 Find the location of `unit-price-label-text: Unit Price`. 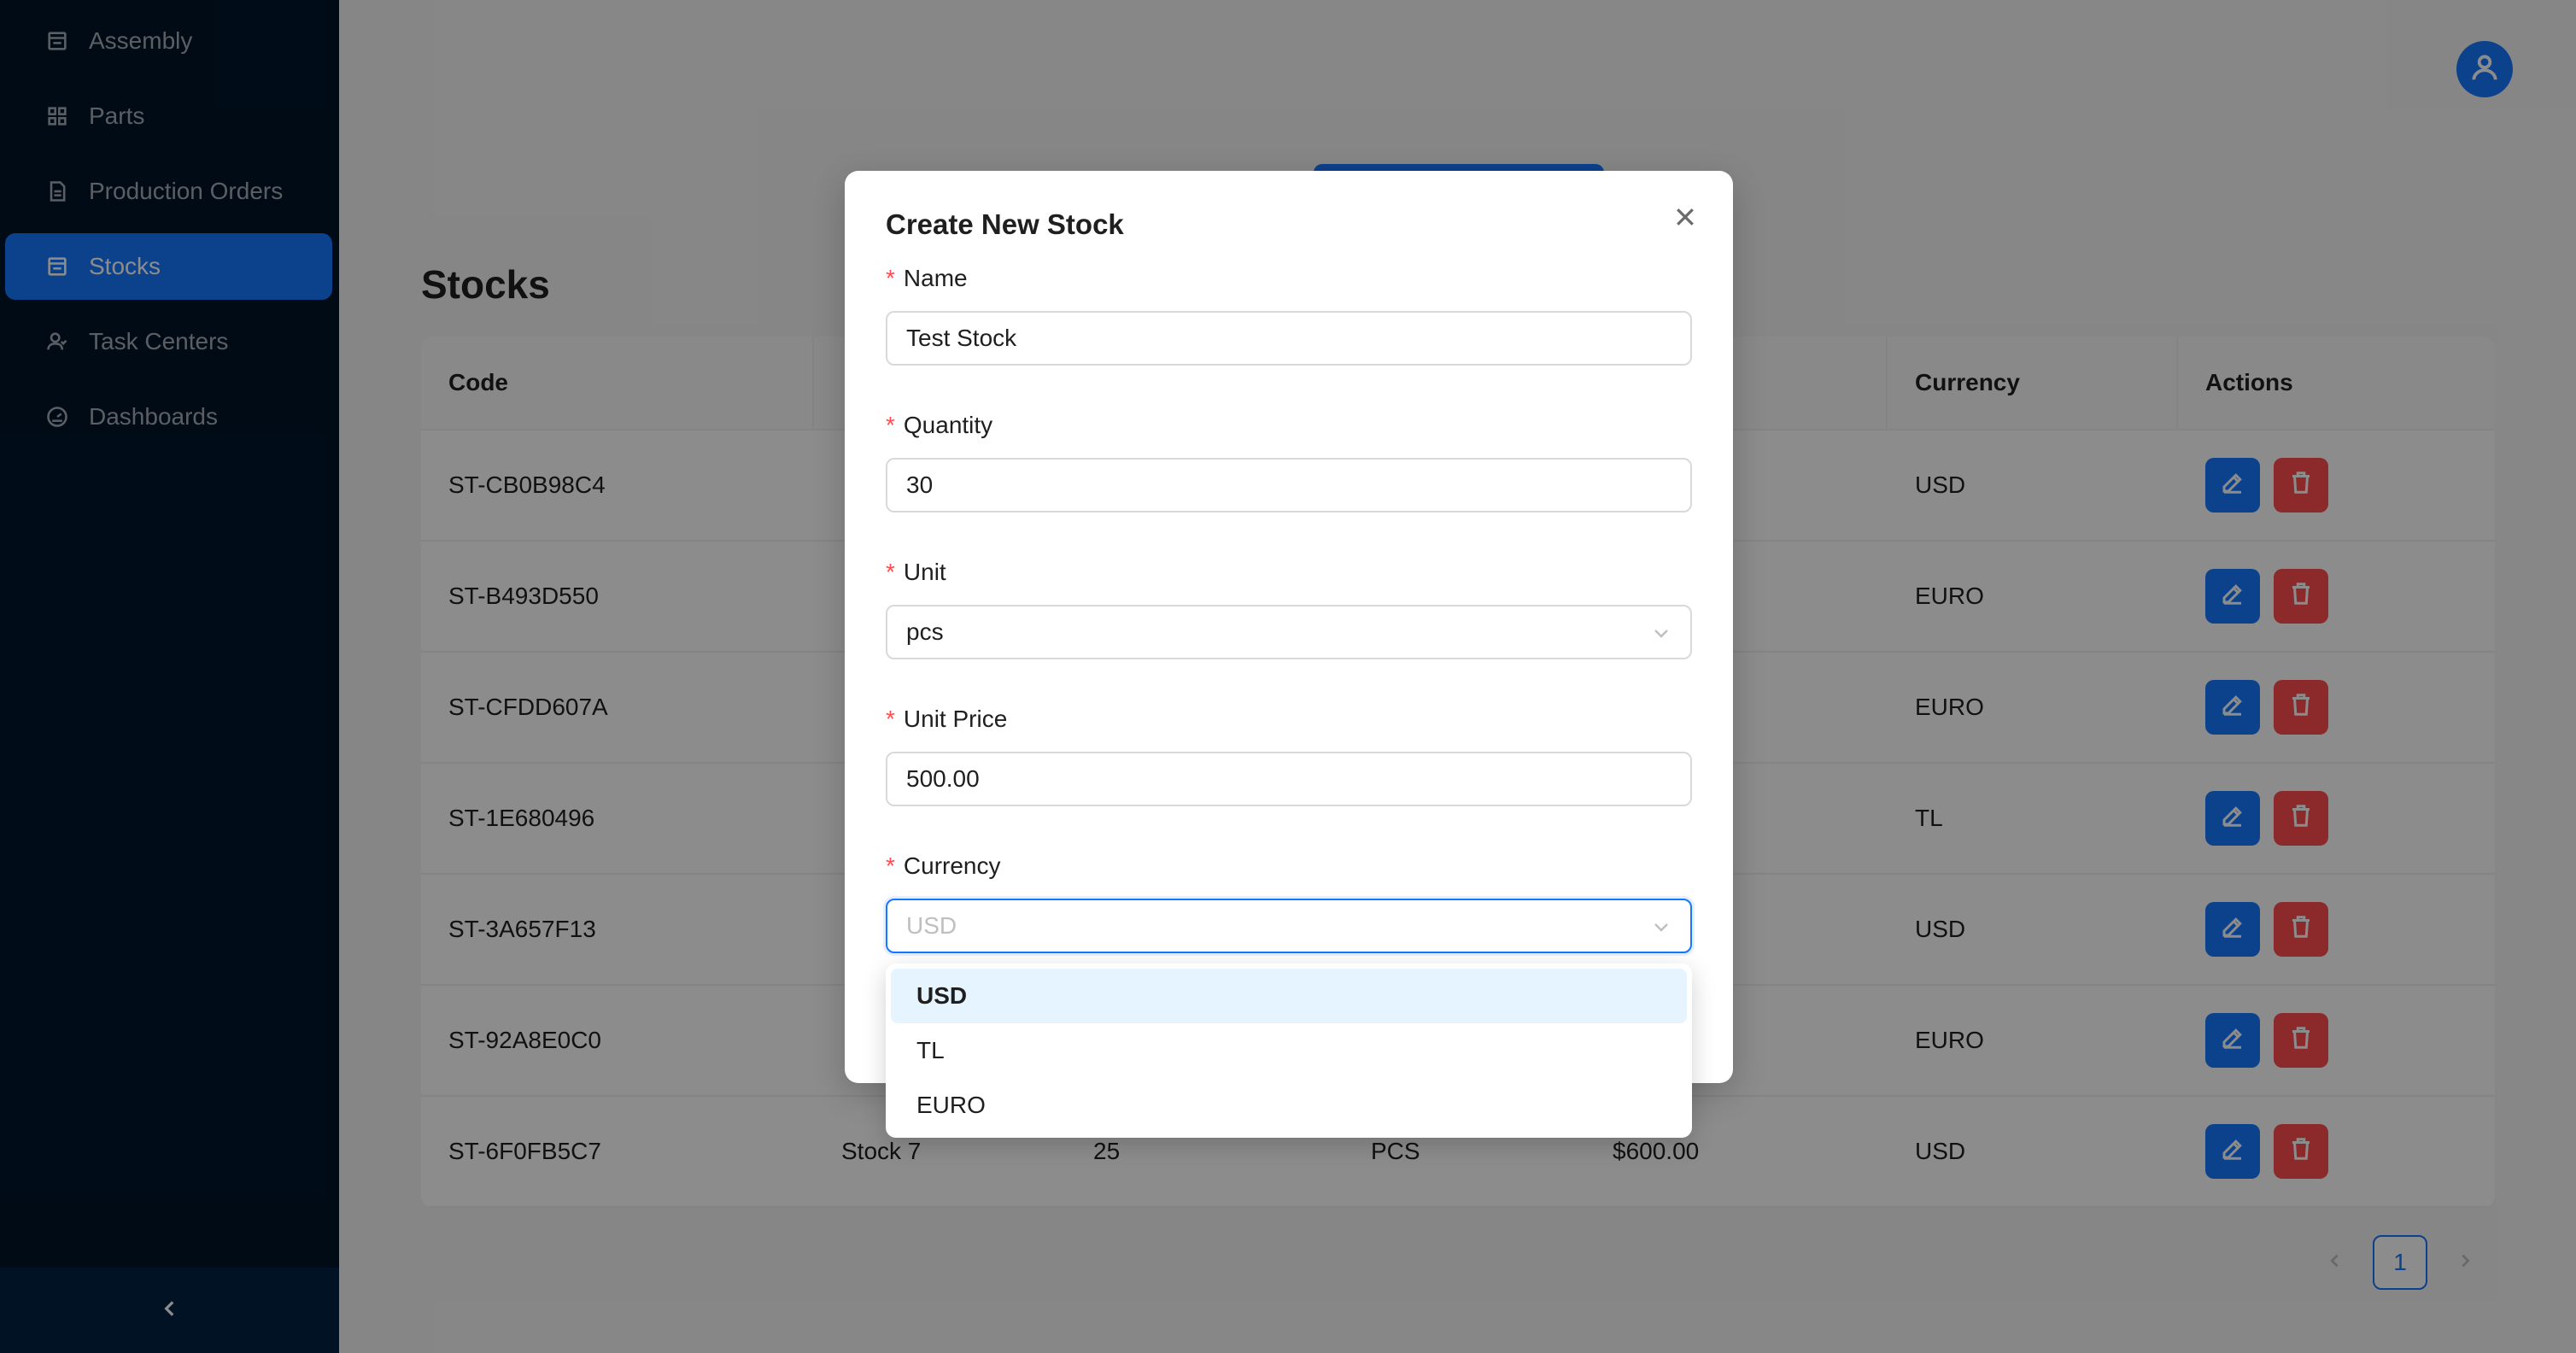

unit-price-label-text: Unit Price is located at coordinates (955, 719).